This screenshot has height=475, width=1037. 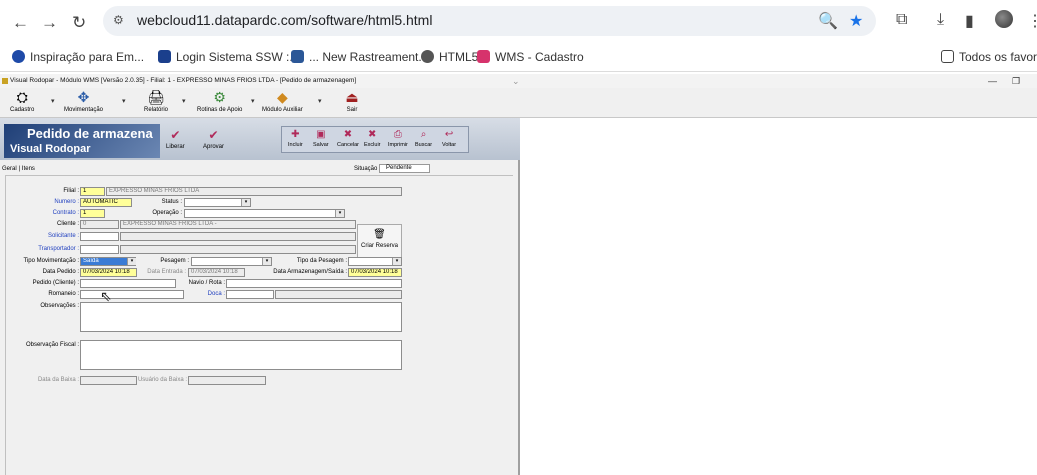 I want to click on tab-itens: Itens, so click(x=28, y=169).